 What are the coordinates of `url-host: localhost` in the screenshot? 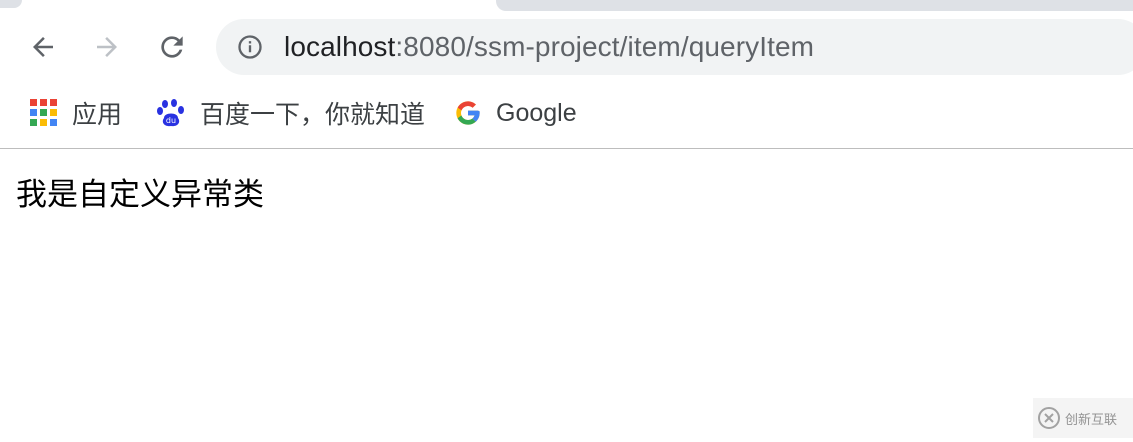 It's located at (340, 46).